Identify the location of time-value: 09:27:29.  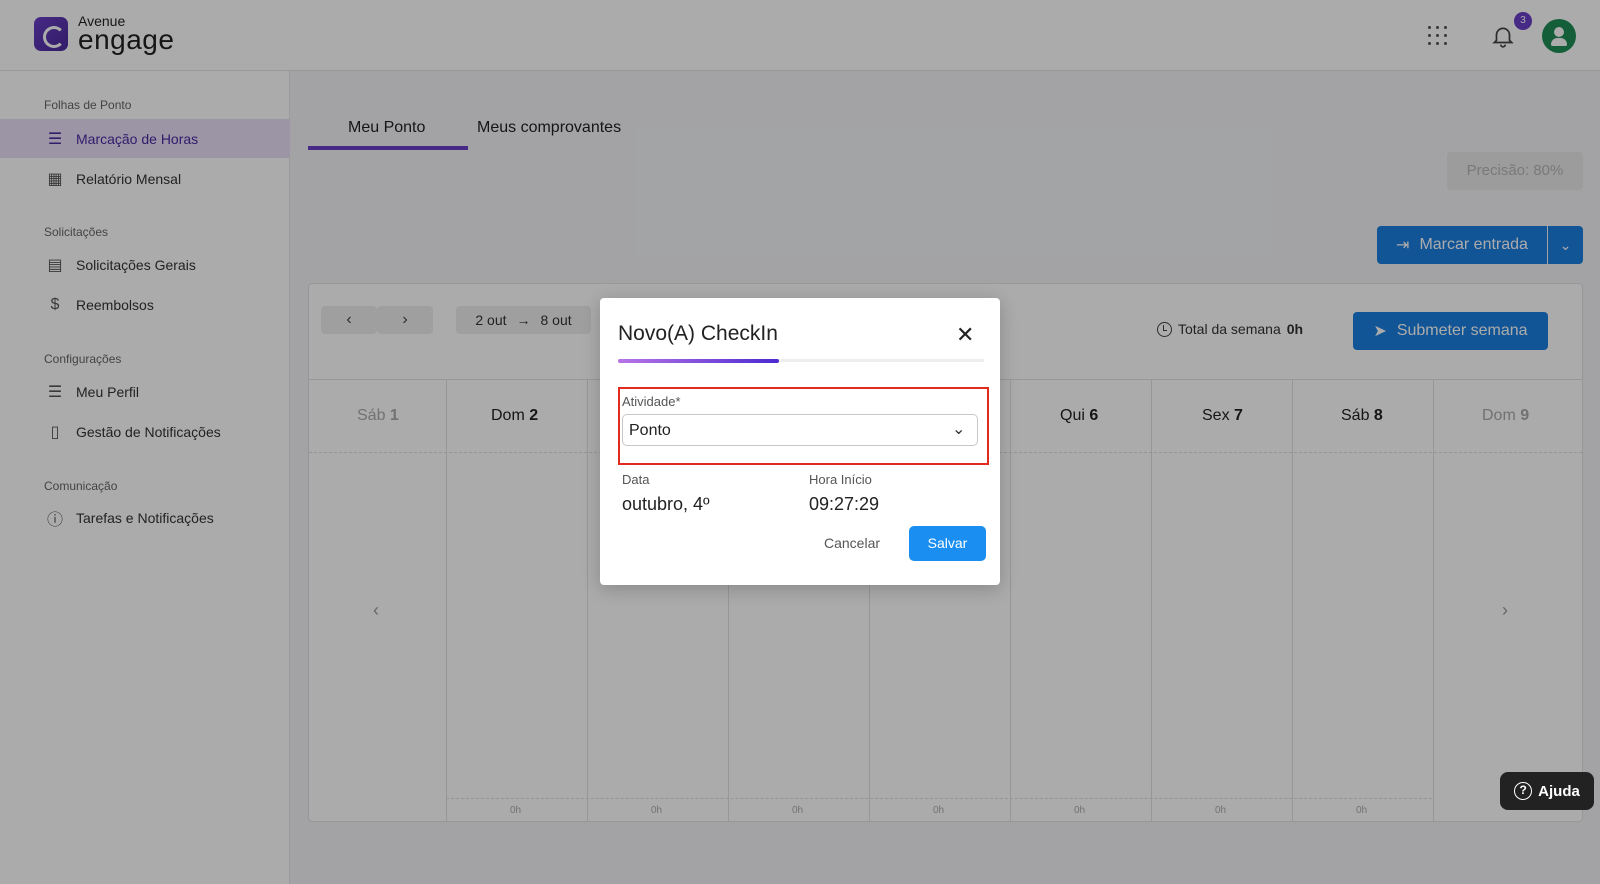
(844, 504).